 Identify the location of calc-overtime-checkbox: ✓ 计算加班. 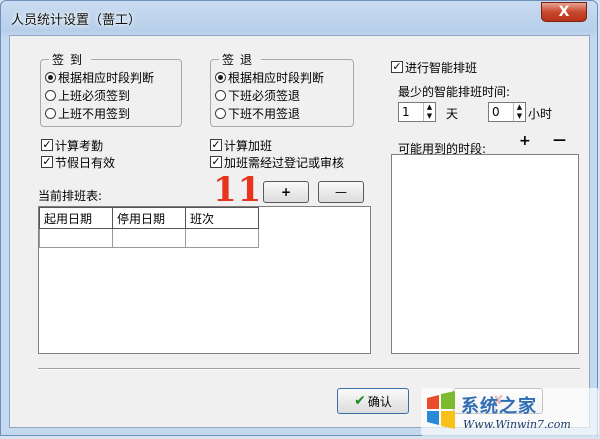
(241, 145).